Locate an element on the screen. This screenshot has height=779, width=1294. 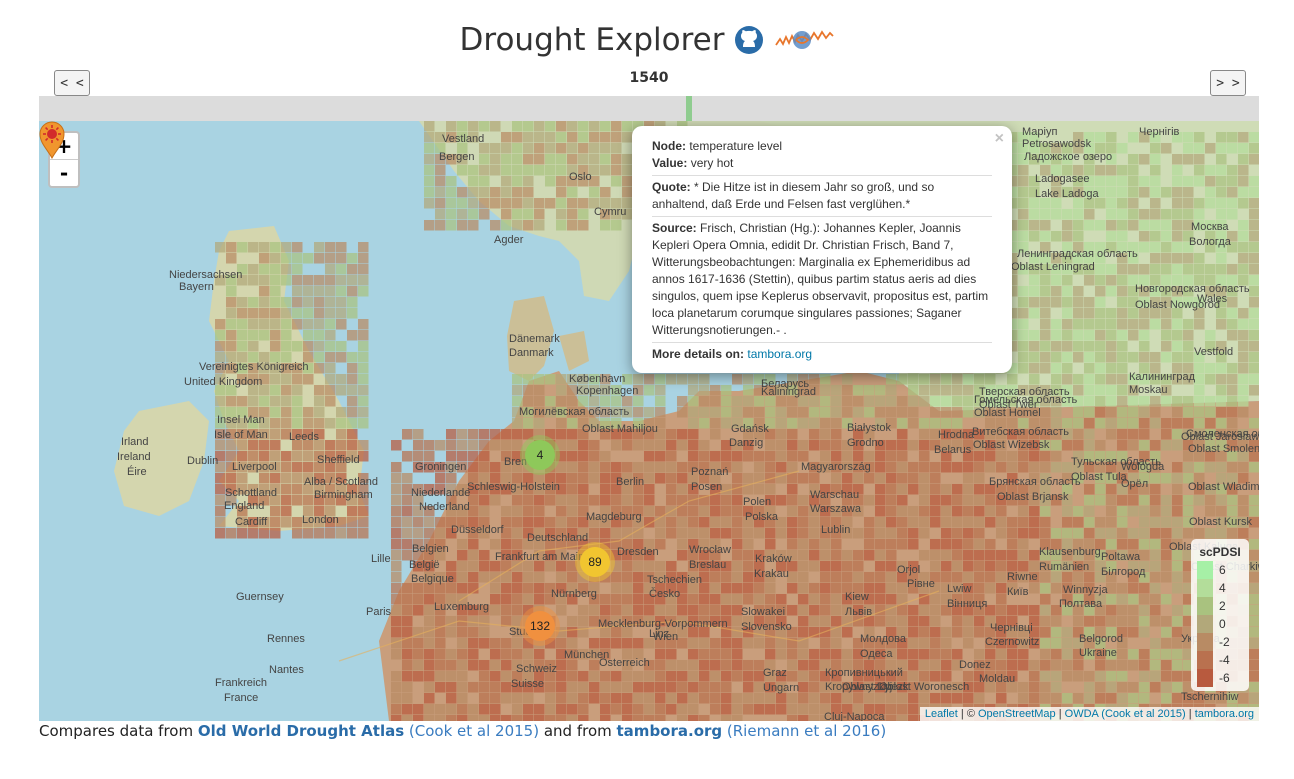
marker-cluster: 4 is located at coordinates (540, 455).